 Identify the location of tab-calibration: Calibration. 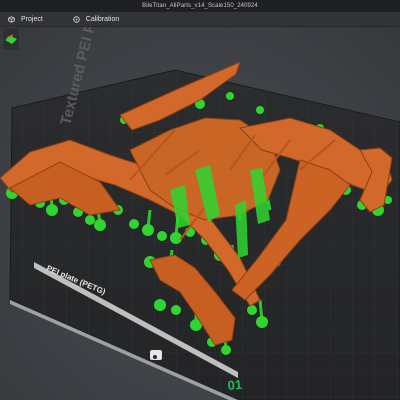
(96, 19).